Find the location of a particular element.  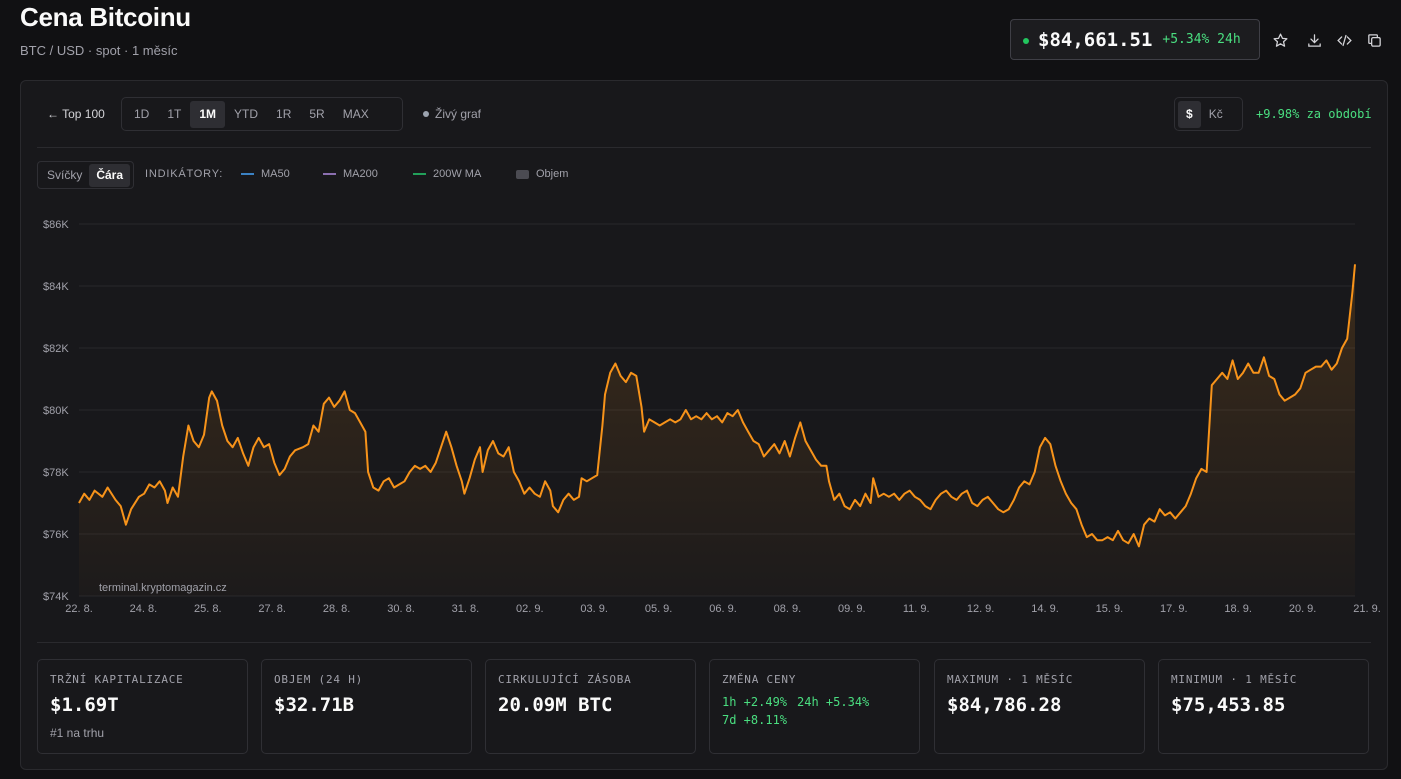

stat-card-objem-24-h: Objem (24 h) $32.71B is located at coordinates (366, 706).